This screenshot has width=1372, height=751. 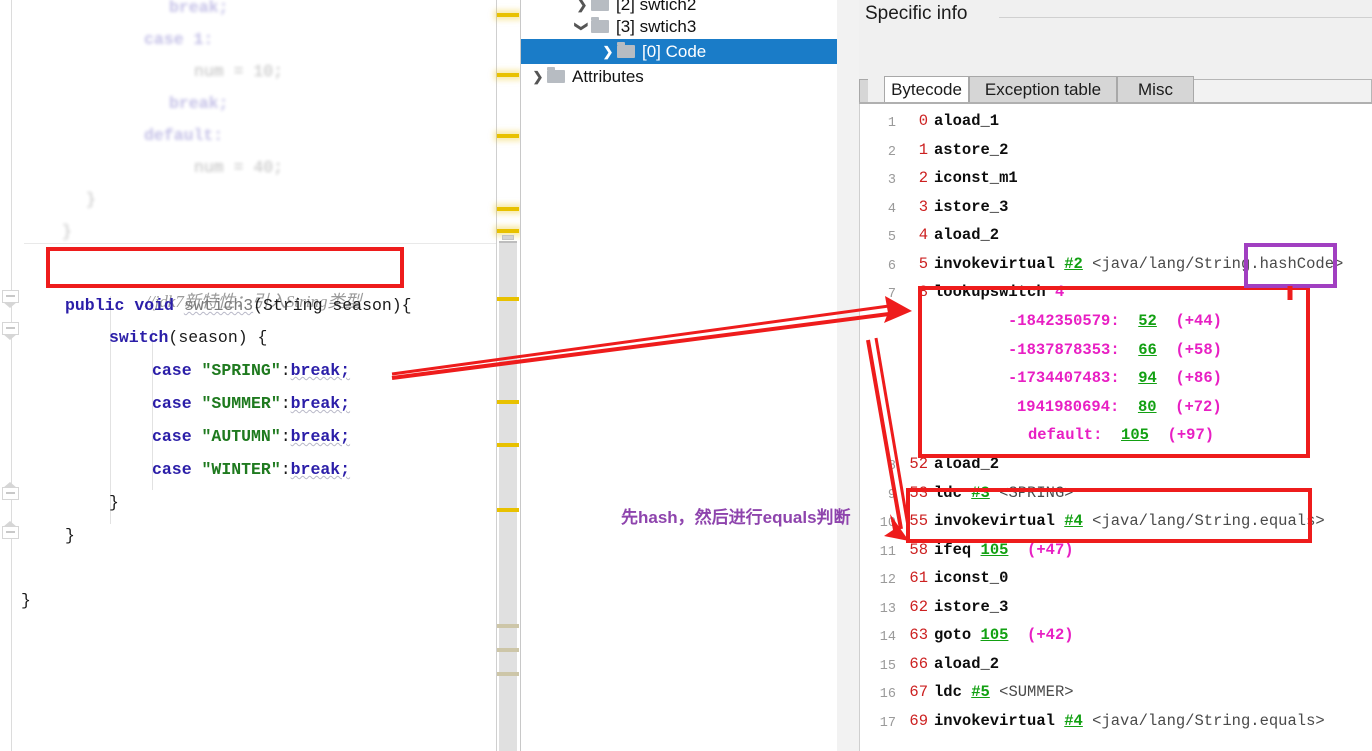 I want to click on tab-misc: Misc, so click(x=1155, y=89).